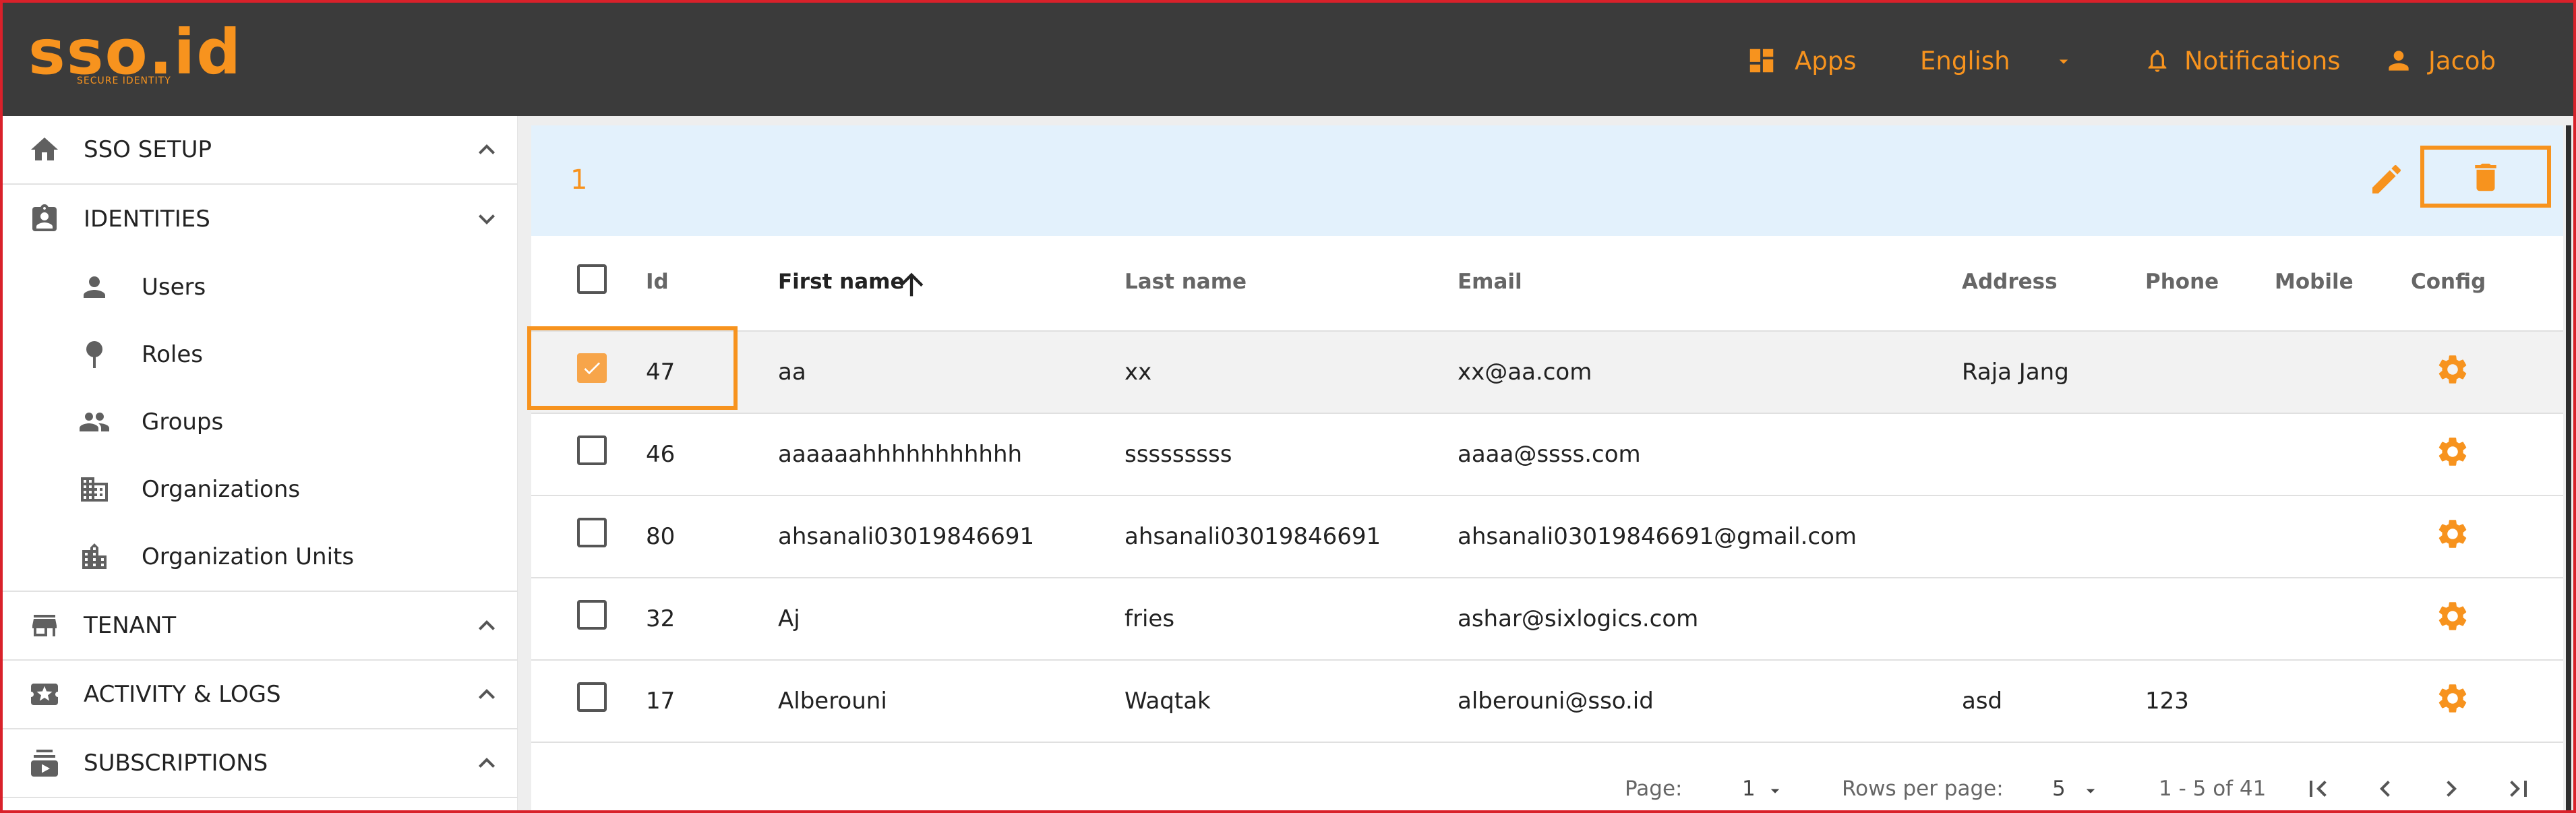  I want to click on cell-last-name: ahsanali03019846691, so click(1253, 536).